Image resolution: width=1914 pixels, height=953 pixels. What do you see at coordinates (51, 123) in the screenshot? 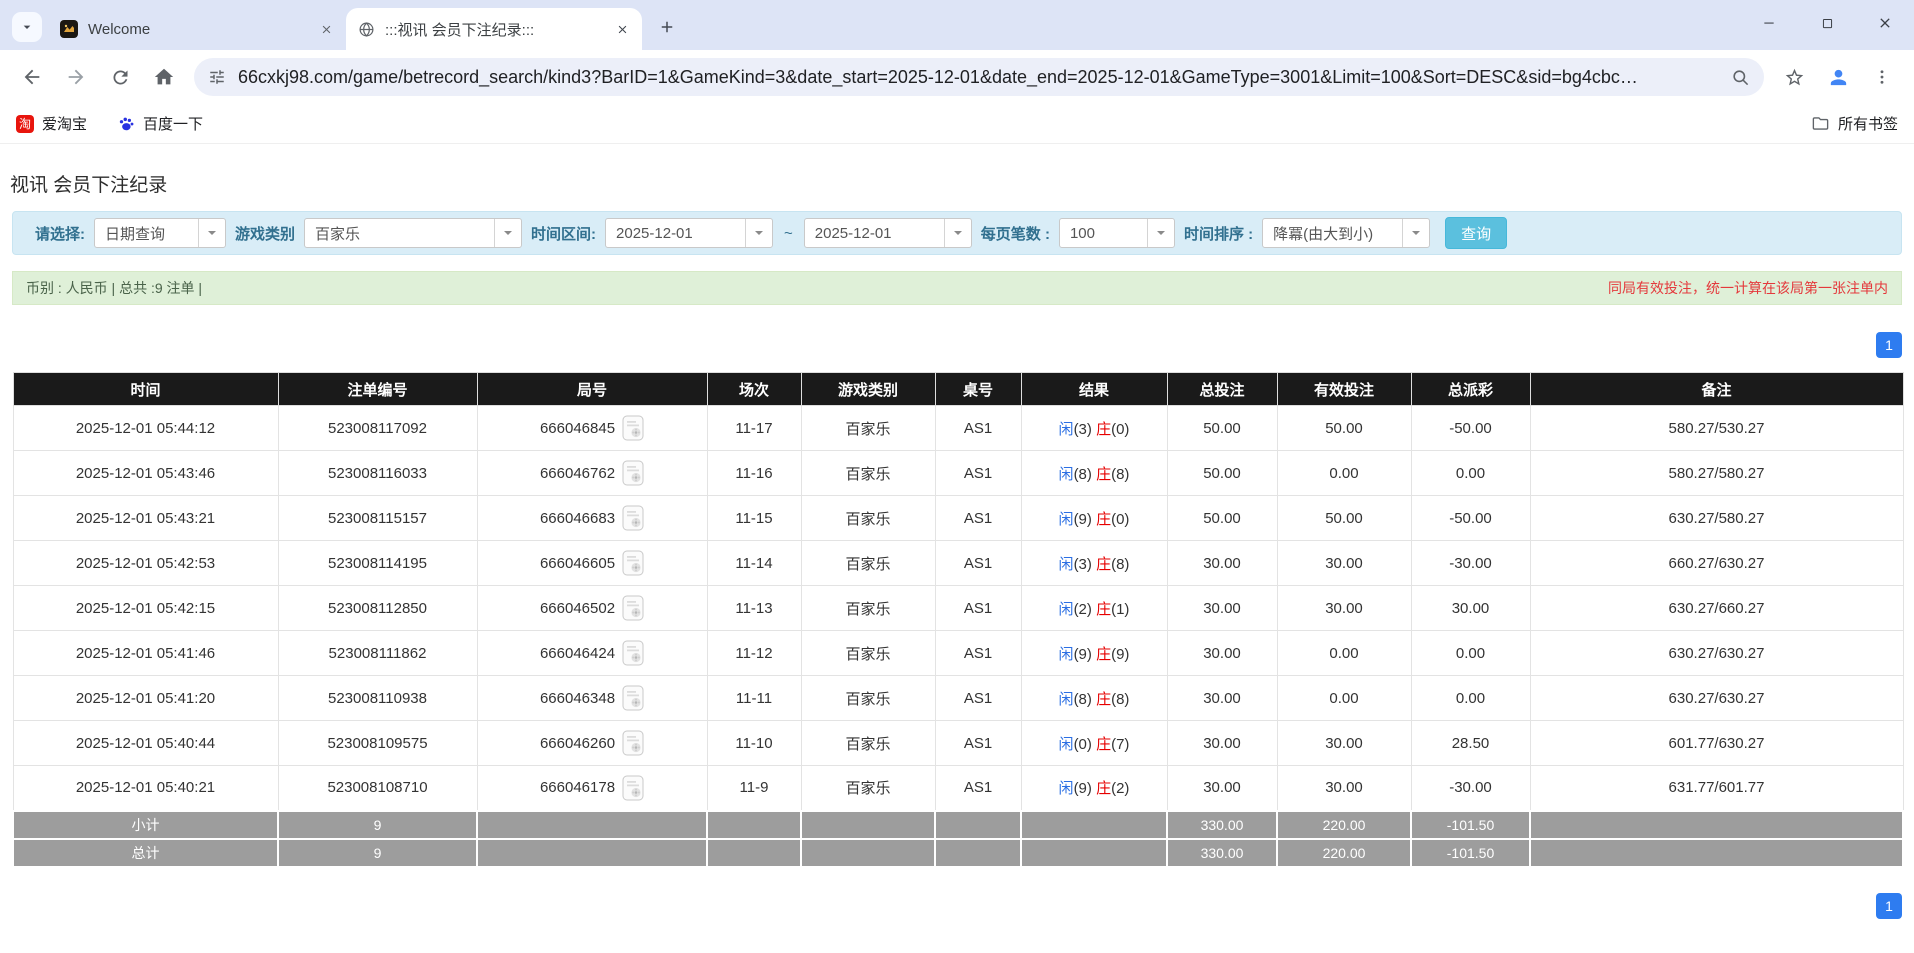
I see `bookmark-aitaobao: 淘 爱淘宝` at bounding box center [51, 123].